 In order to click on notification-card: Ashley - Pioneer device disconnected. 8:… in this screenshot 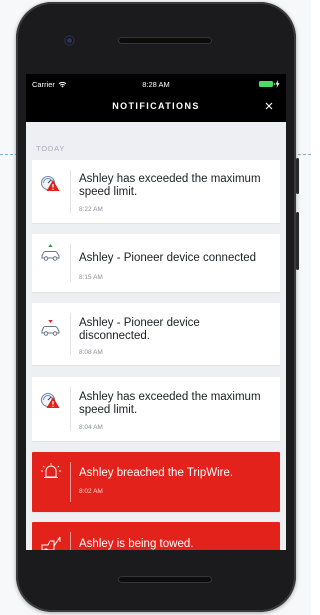, I will do `click(156, 334)`.